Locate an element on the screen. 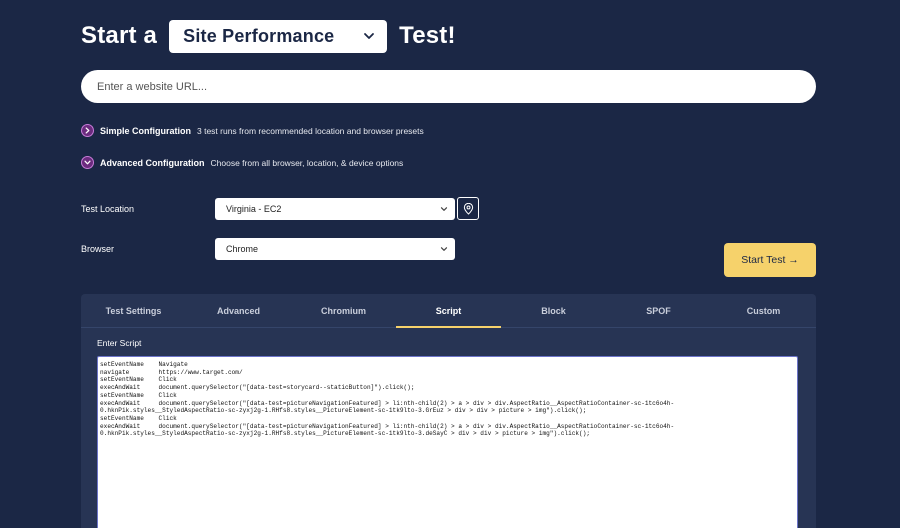 The height and width of the screenshot is (528, 900). browser-value: Chrome is located at coordinates (242, 249).